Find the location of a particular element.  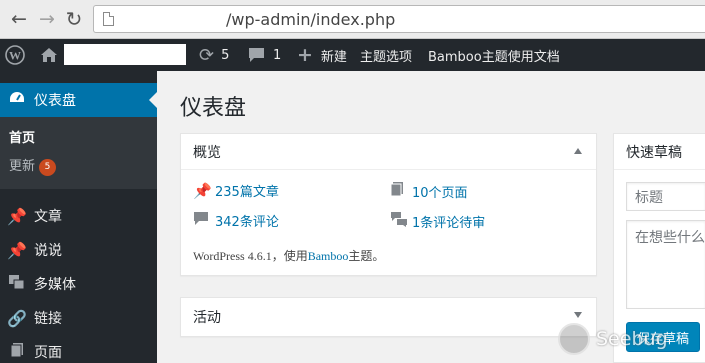

collapse-toggle-icon is located at coordinates (578, 151).